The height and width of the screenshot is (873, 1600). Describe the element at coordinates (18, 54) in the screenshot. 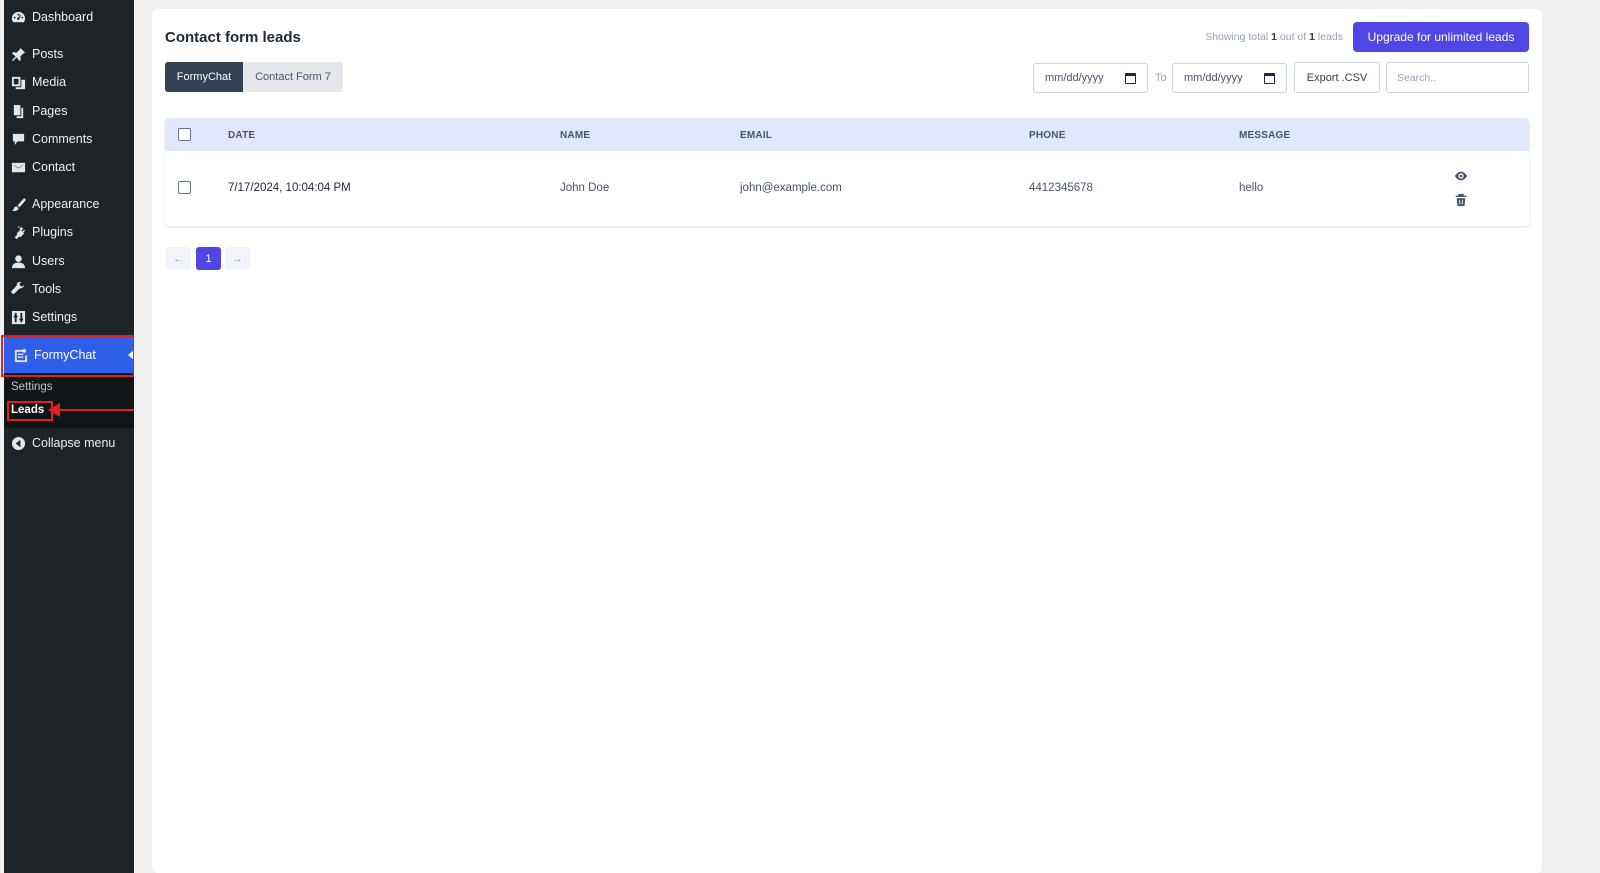

I see `pin-icon` at that location.